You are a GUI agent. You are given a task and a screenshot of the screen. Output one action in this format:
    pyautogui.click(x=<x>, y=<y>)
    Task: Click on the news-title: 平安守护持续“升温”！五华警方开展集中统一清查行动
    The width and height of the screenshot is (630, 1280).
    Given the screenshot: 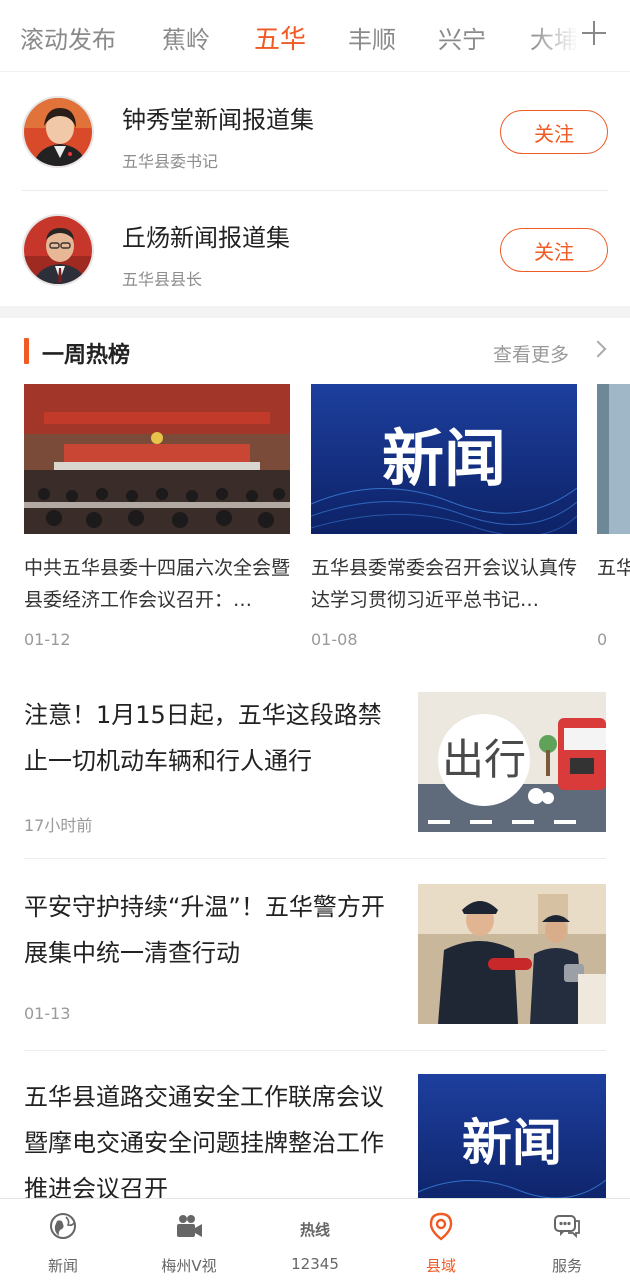 What is the action you would take?
    pyautogui.click(x=209, y=930)
    